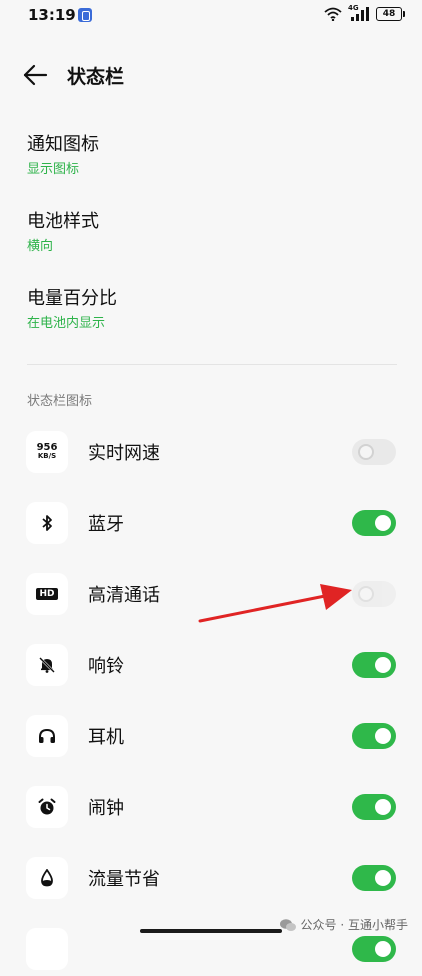 This screenshot has width=422, height=976. What do you see at coordinates (66, 323) in the screenshot?
I see `setting-value: 在电池内显示` at bounding box center [66, 323].